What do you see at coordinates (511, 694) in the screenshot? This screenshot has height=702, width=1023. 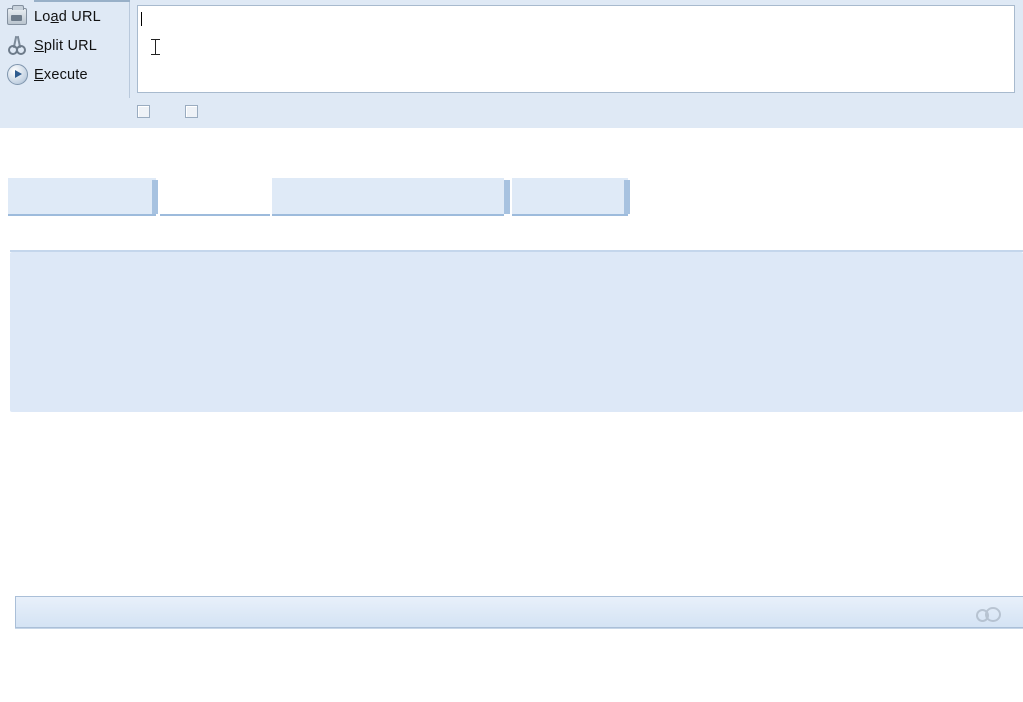 I see `warning-message-row` at bounding box center [511, 694].